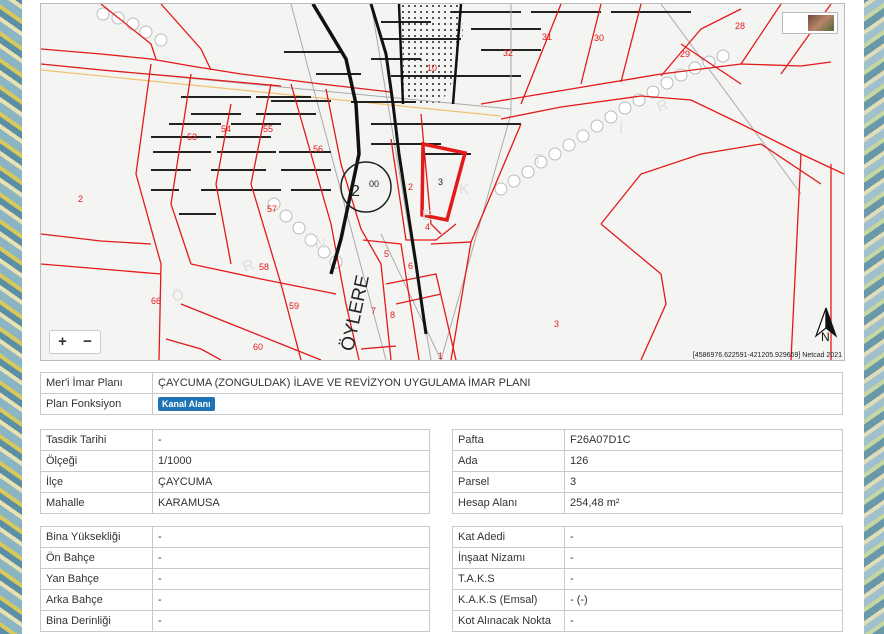  What do you see at coordinates (80, 199) in the screenshot?
I see `label-2-left: 2` at bounding box center [80, 199].